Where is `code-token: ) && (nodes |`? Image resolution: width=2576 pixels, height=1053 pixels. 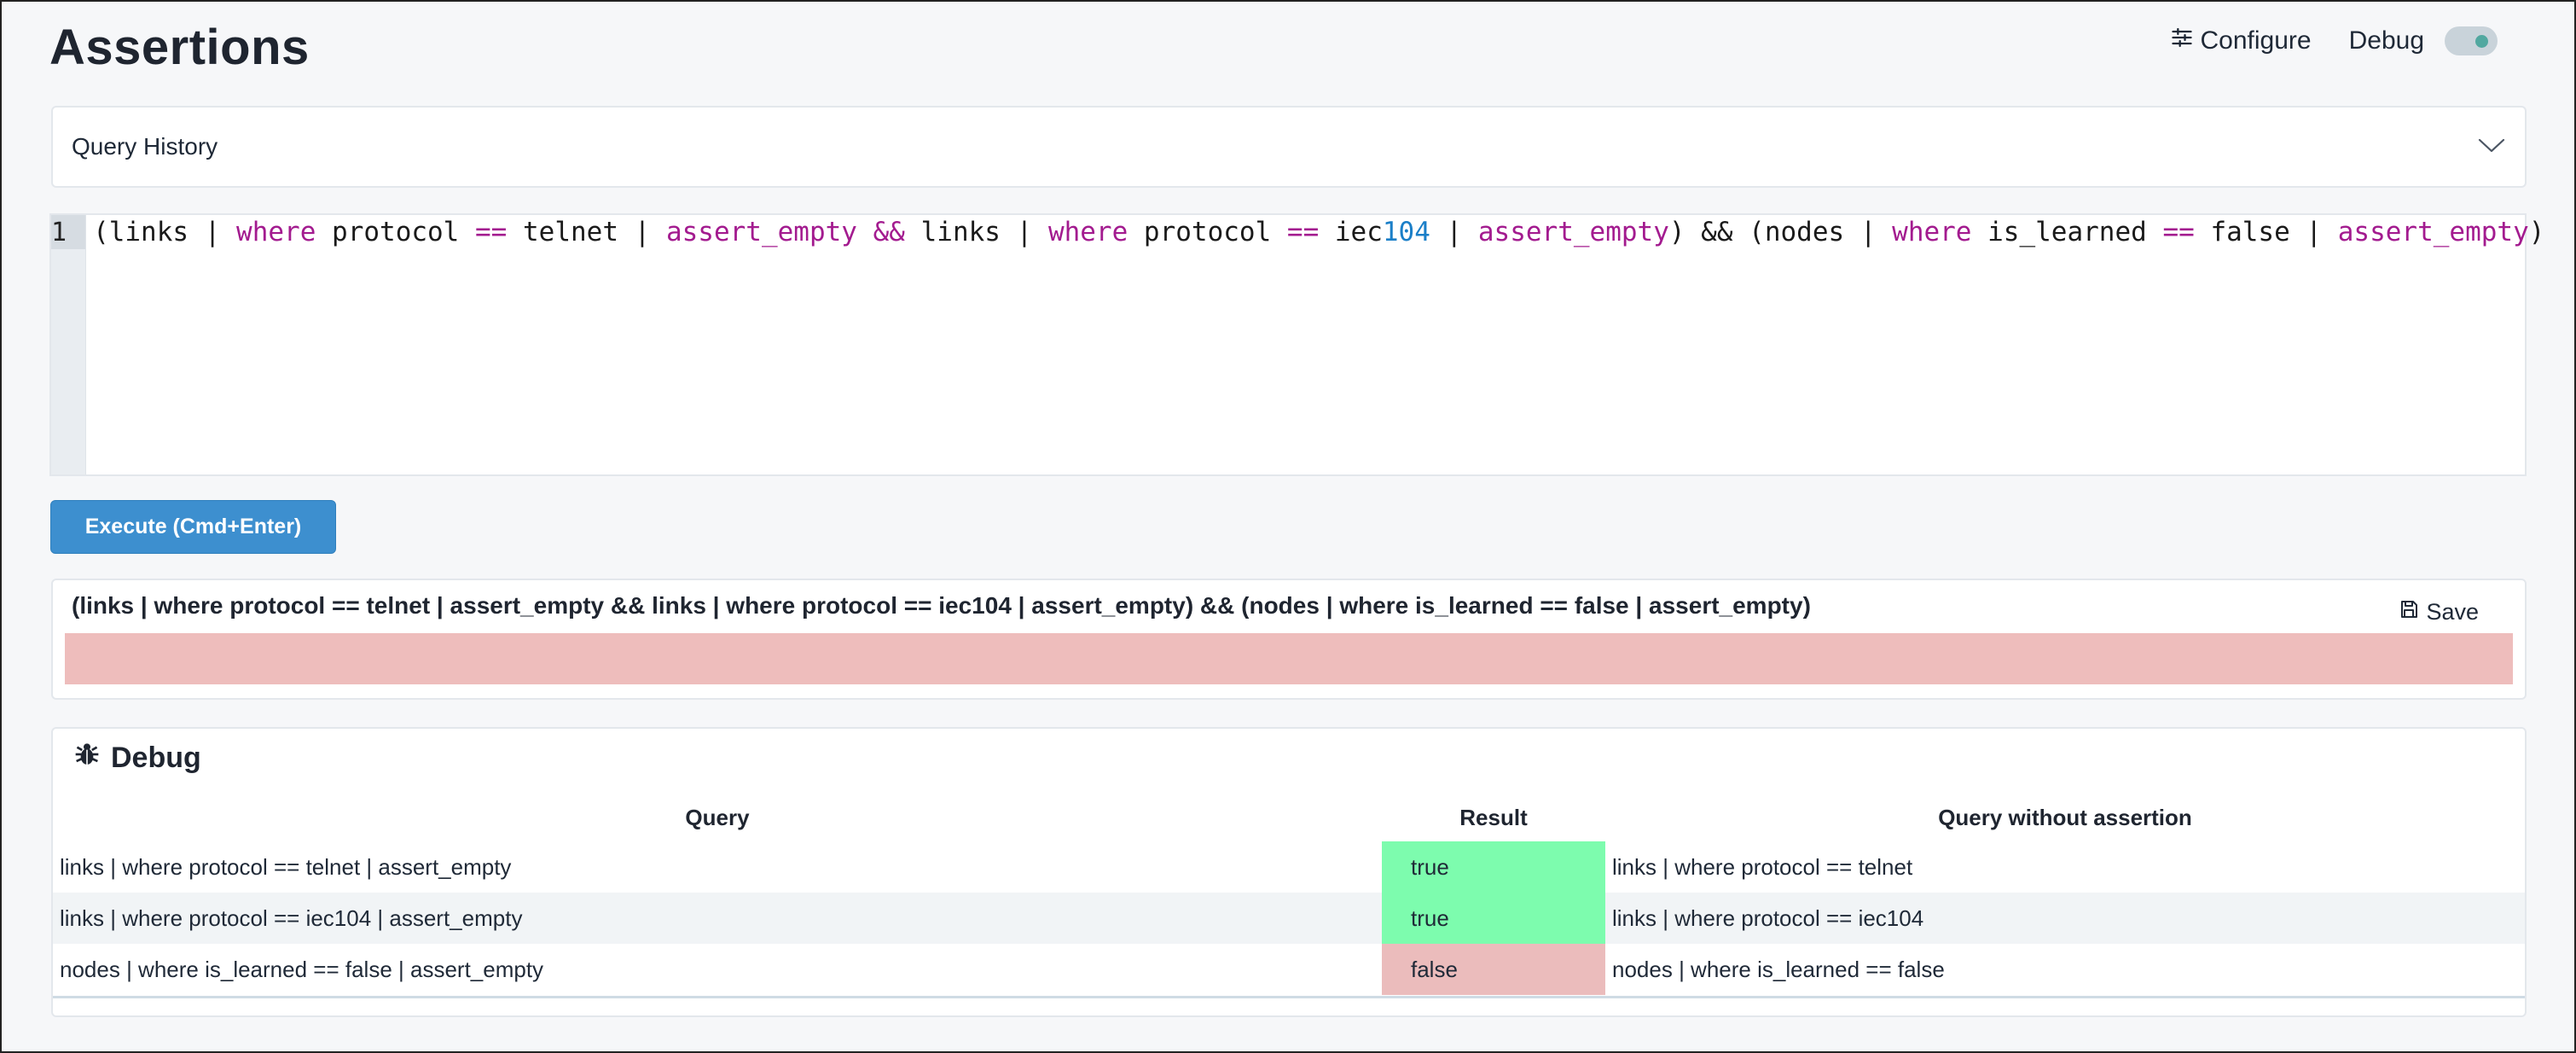
code-token: ) && (nodes | is located at coordinates (1780, 232).